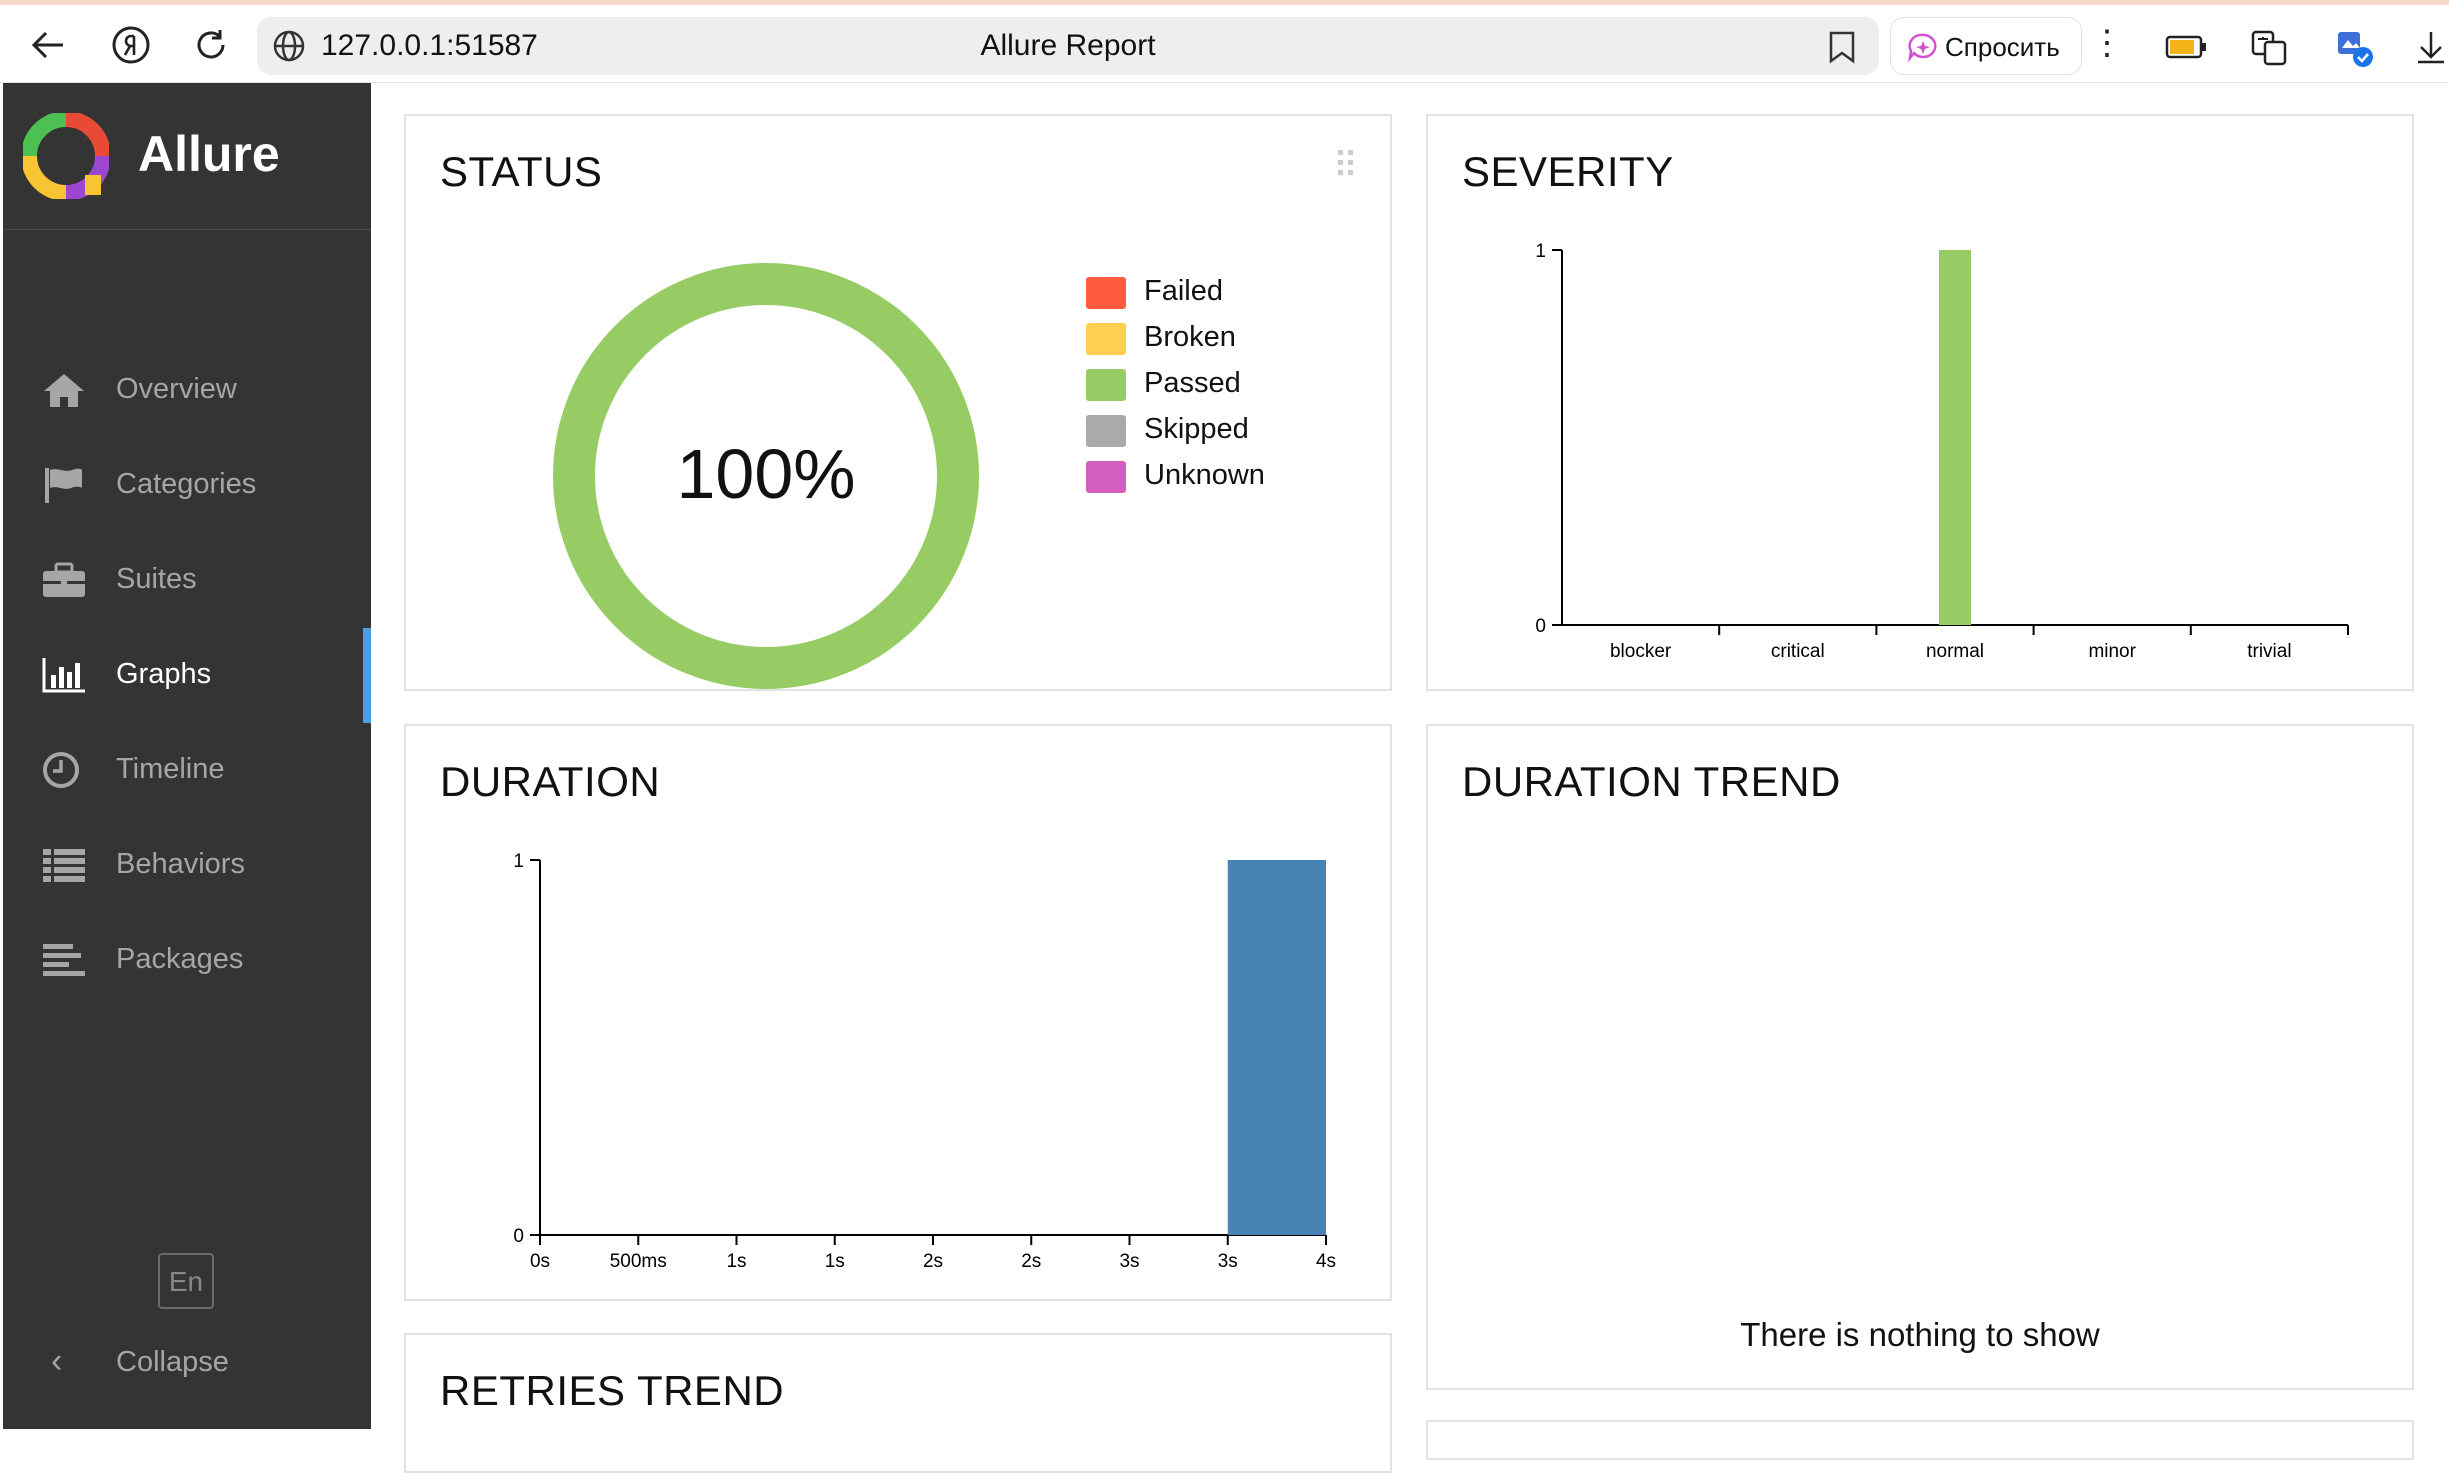 This screenshot has height=1473, width=2449. Describe the element at coordinates (2355, 49) in the screenshot. I see `extension-icon` at that location.